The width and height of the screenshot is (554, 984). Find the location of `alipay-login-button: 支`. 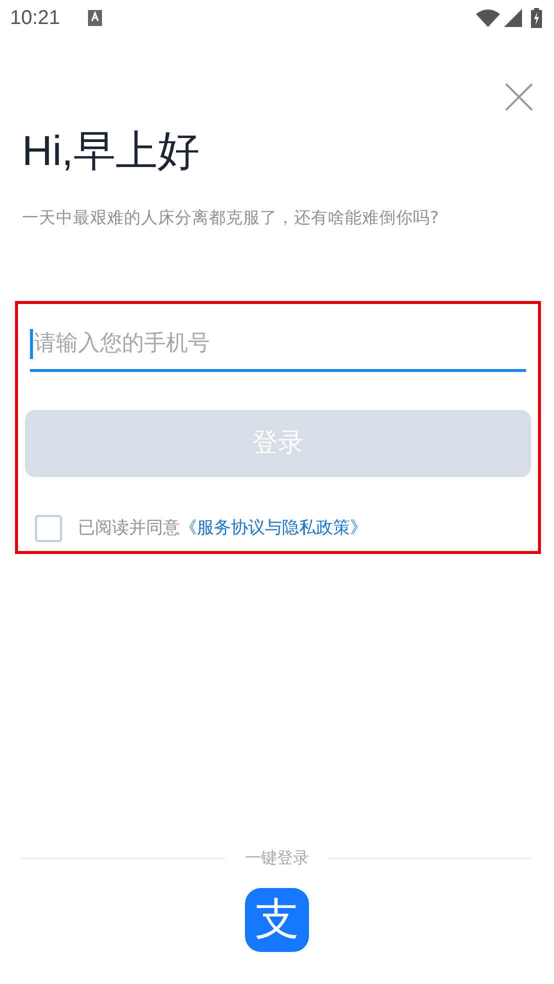

alipay-login-button: 支 is located at coordinates (277, 920).